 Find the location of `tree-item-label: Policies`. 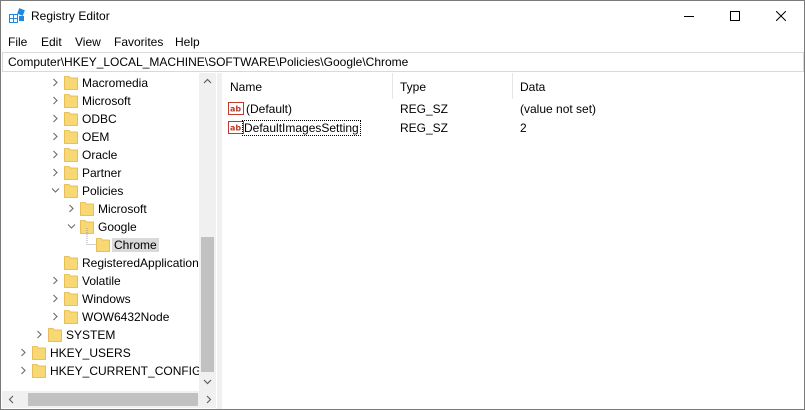

tree-item-label: Policies is located at coordinates (103, 191).